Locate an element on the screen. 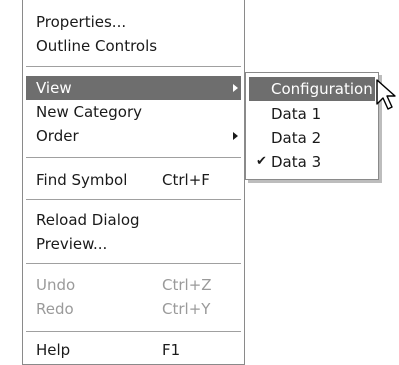  menu-item-label: Help is located at coordinates (53, 350).